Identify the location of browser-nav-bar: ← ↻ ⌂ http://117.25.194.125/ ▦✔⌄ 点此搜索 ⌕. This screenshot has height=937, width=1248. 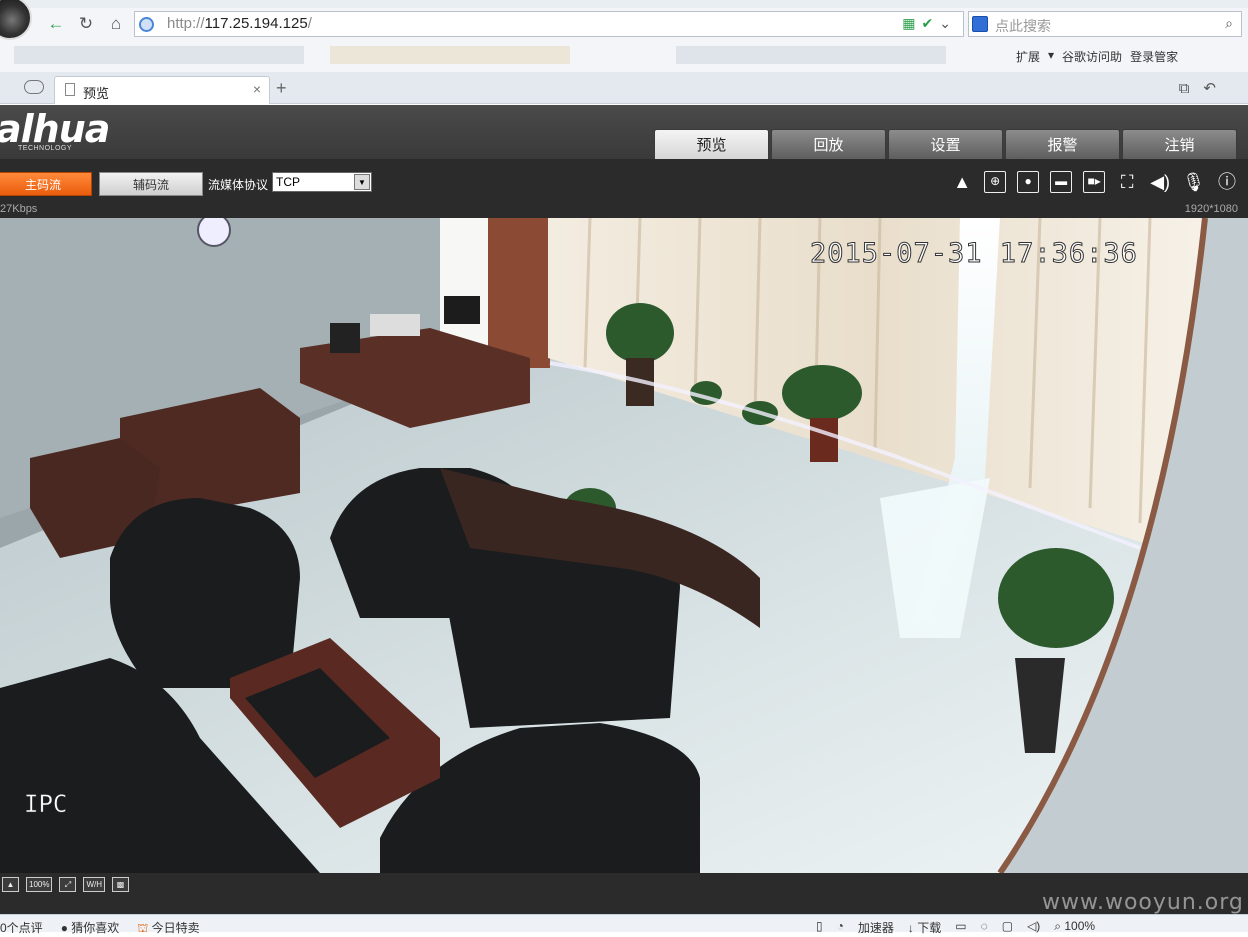
(624, 20).